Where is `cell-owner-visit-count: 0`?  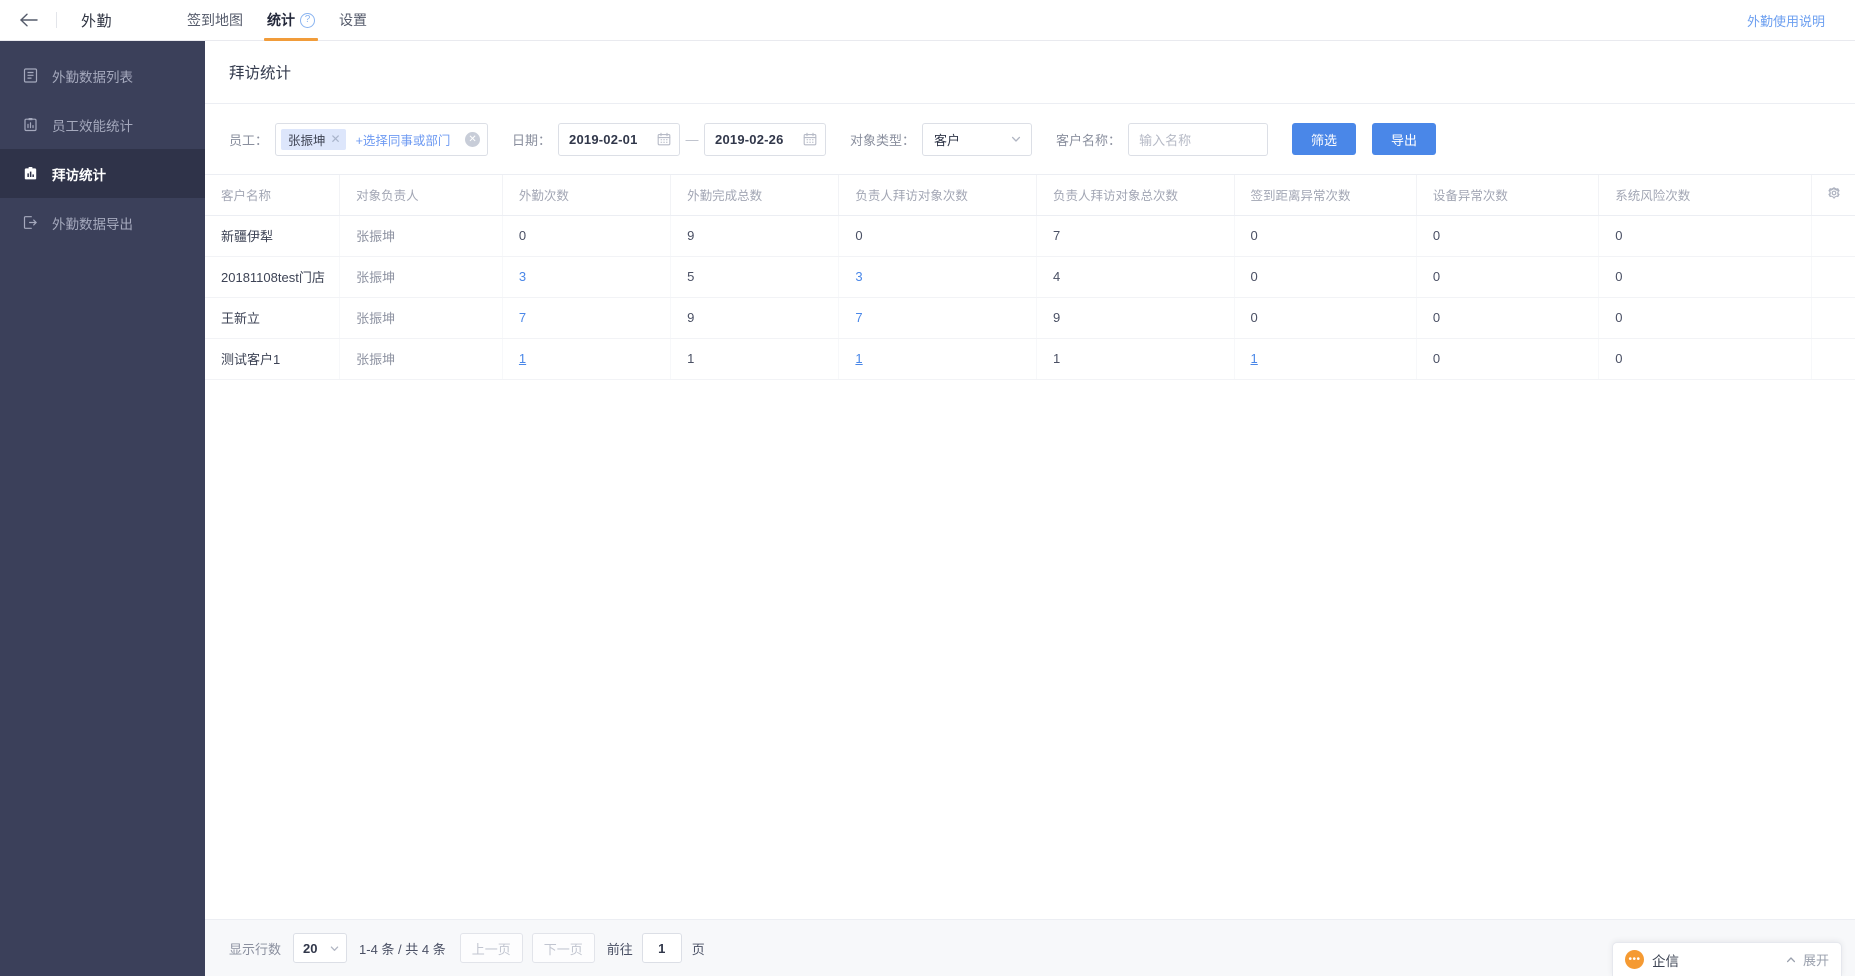 cell-owner-visit-count: 0 is located at coordinates (937, 236).